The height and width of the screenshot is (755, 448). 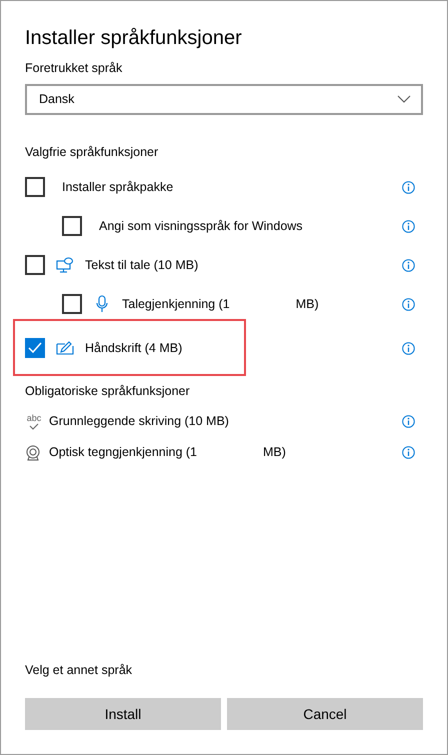 What do you see at coordinates (224, 99) in the screenshot?
I see `language-dropdown: Dansk` at bounding box center [224, 99].